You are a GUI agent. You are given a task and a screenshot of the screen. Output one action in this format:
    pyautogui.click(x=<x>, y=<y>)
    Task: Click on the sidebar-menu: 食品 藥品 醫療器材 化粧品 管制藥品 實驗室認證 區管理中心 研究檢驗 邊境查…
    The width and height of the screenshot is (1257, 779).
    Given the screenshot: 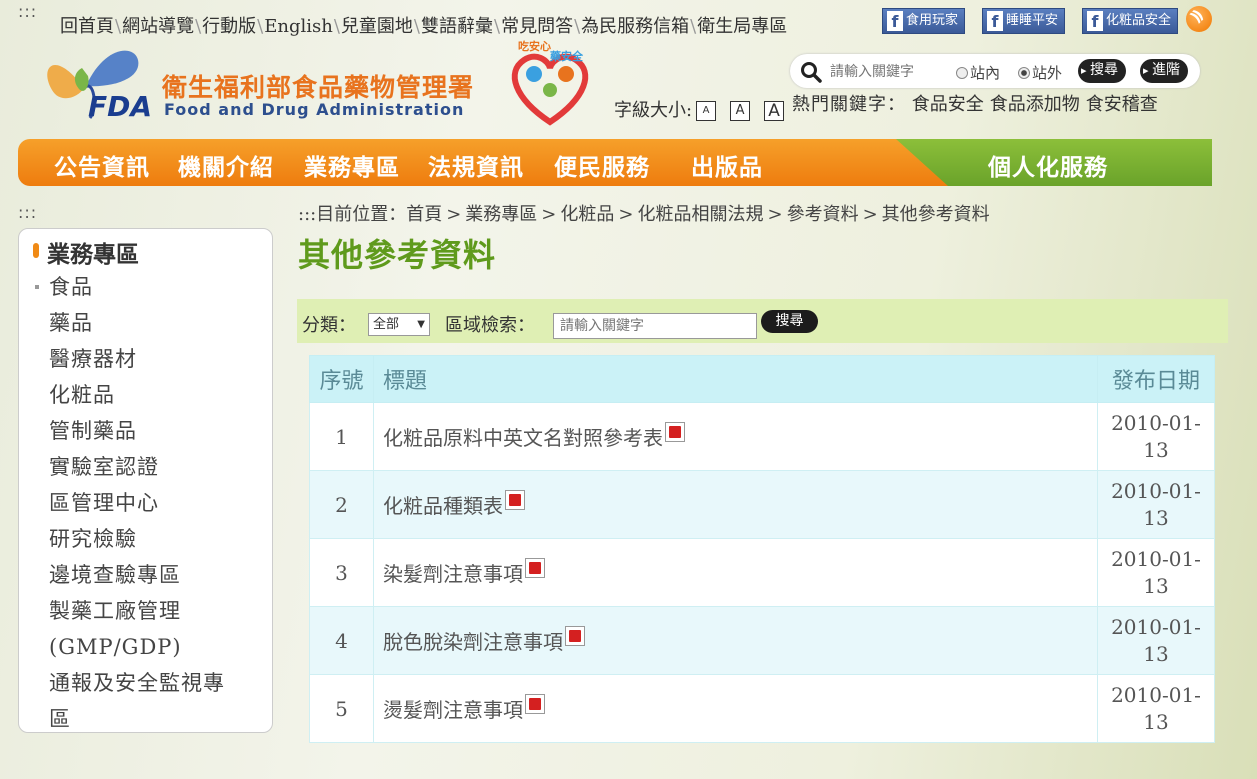 What is the action you would take?
    pyautogui.click(x=147, y=503)
    